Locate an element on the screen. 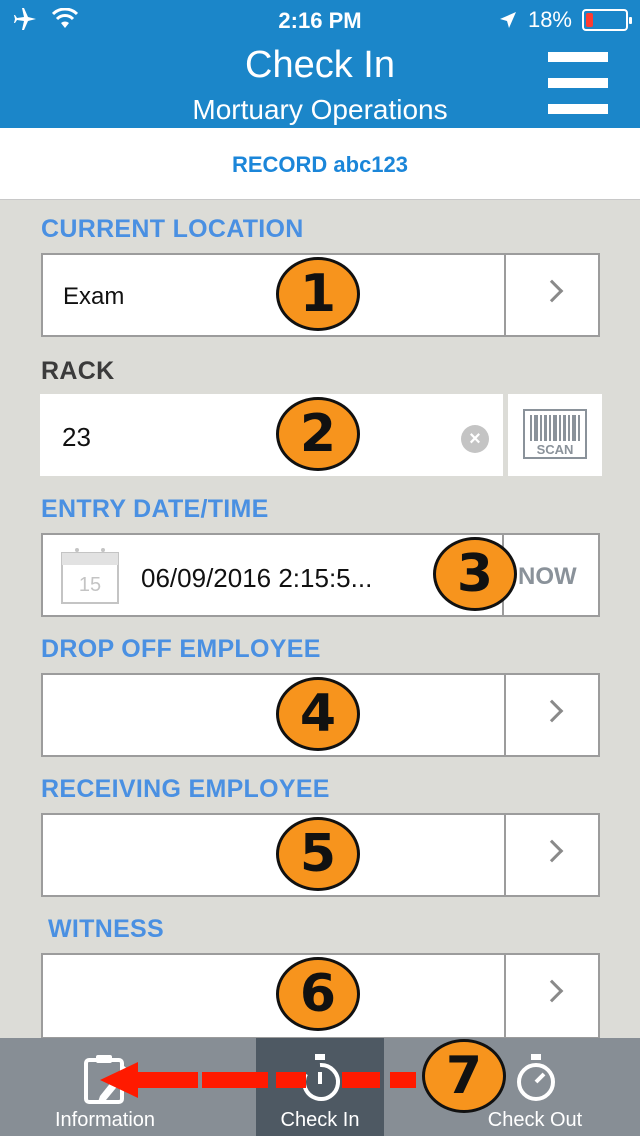 The image size is (640, 1136). drop-off-employee-label: DROP OFF EMPLOYEE is located at coordinates (181, 649).